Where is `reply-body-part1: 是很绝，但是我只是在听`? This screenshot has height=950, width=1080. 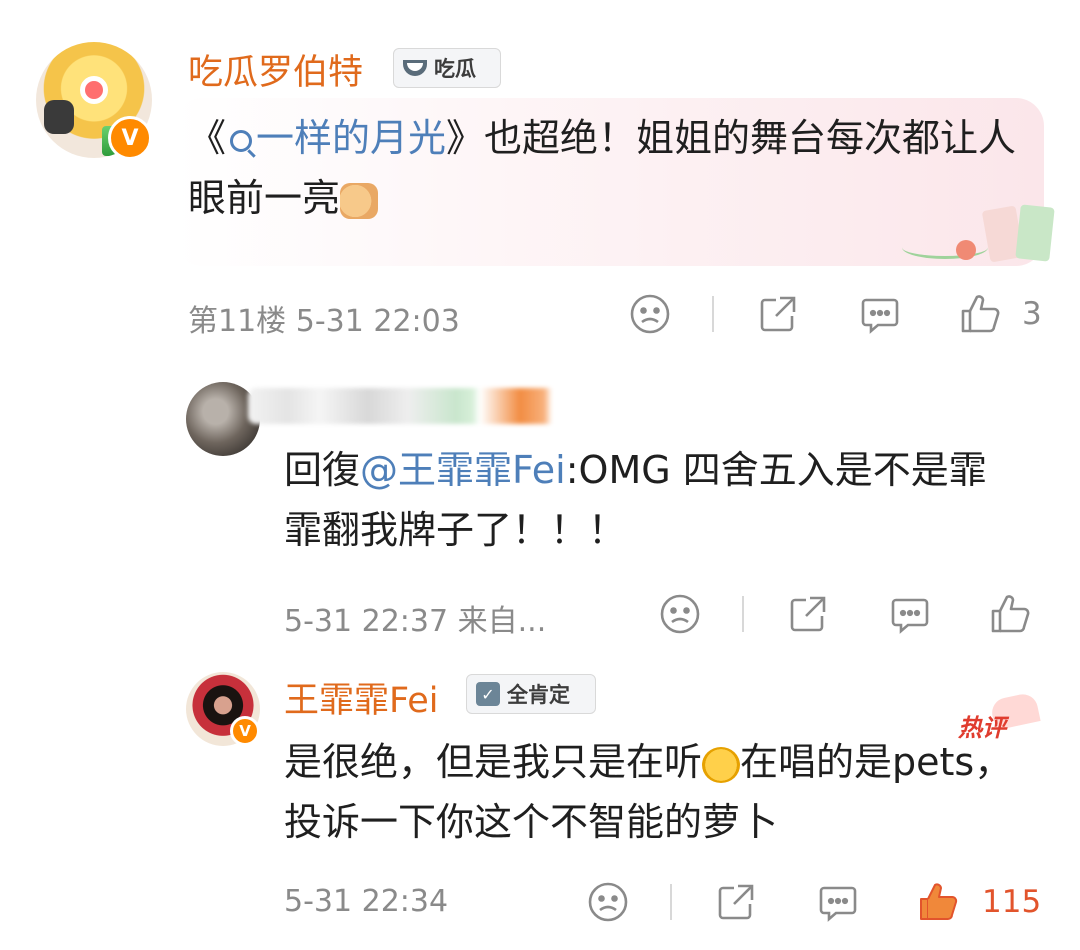
reply-body-part1: 是很绝，但是我只是在听 is located at coordinates (493, 762).